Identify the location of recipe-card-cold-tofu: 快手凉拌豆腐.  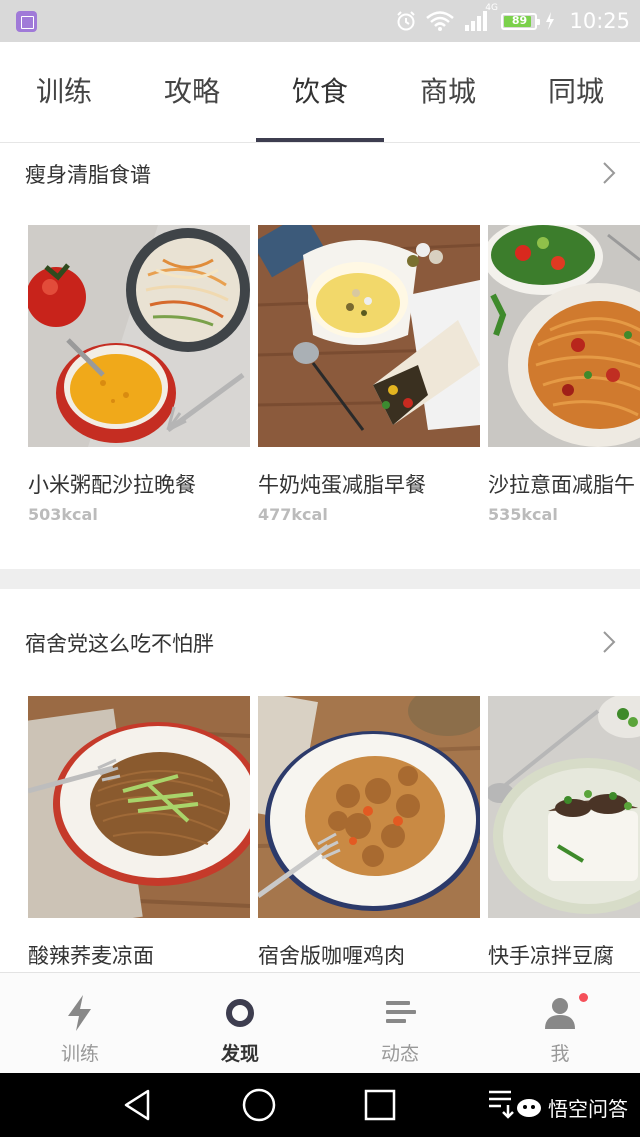
(564, 834).